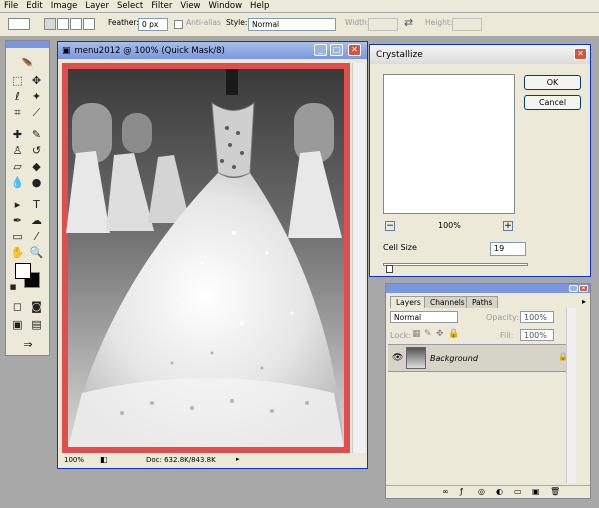 This screenshot has width=599, height=508. What do you see at coordinates (480, 54) in the screenshot?
I see `dialog-titlebar: Crystallize` at bounding box center [480, 54].